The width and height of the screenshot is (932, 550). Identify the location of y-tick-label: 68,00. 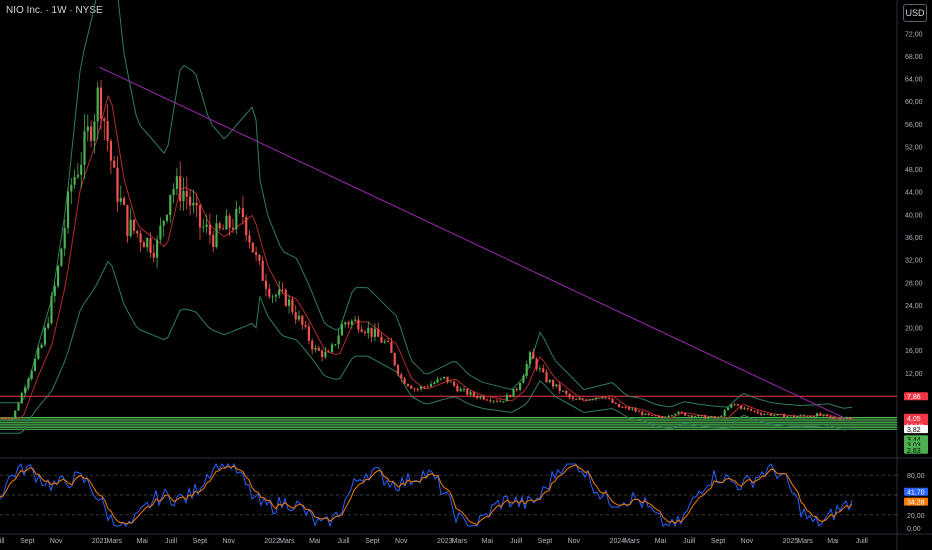
(914, 57).